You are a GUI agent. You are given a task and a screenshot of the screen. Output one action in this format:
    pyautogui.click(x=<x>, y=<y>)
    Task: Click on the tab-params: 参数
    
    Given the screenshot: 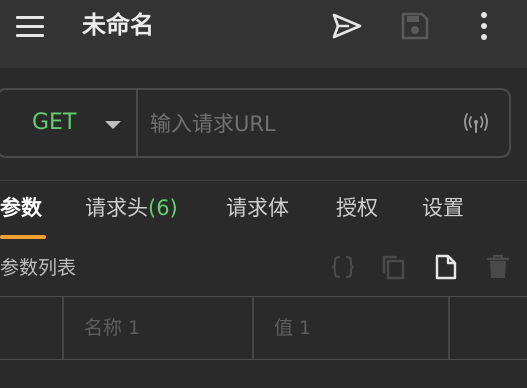 What is the action you would take?
    pyautogui.click(x=21, y=208)
    